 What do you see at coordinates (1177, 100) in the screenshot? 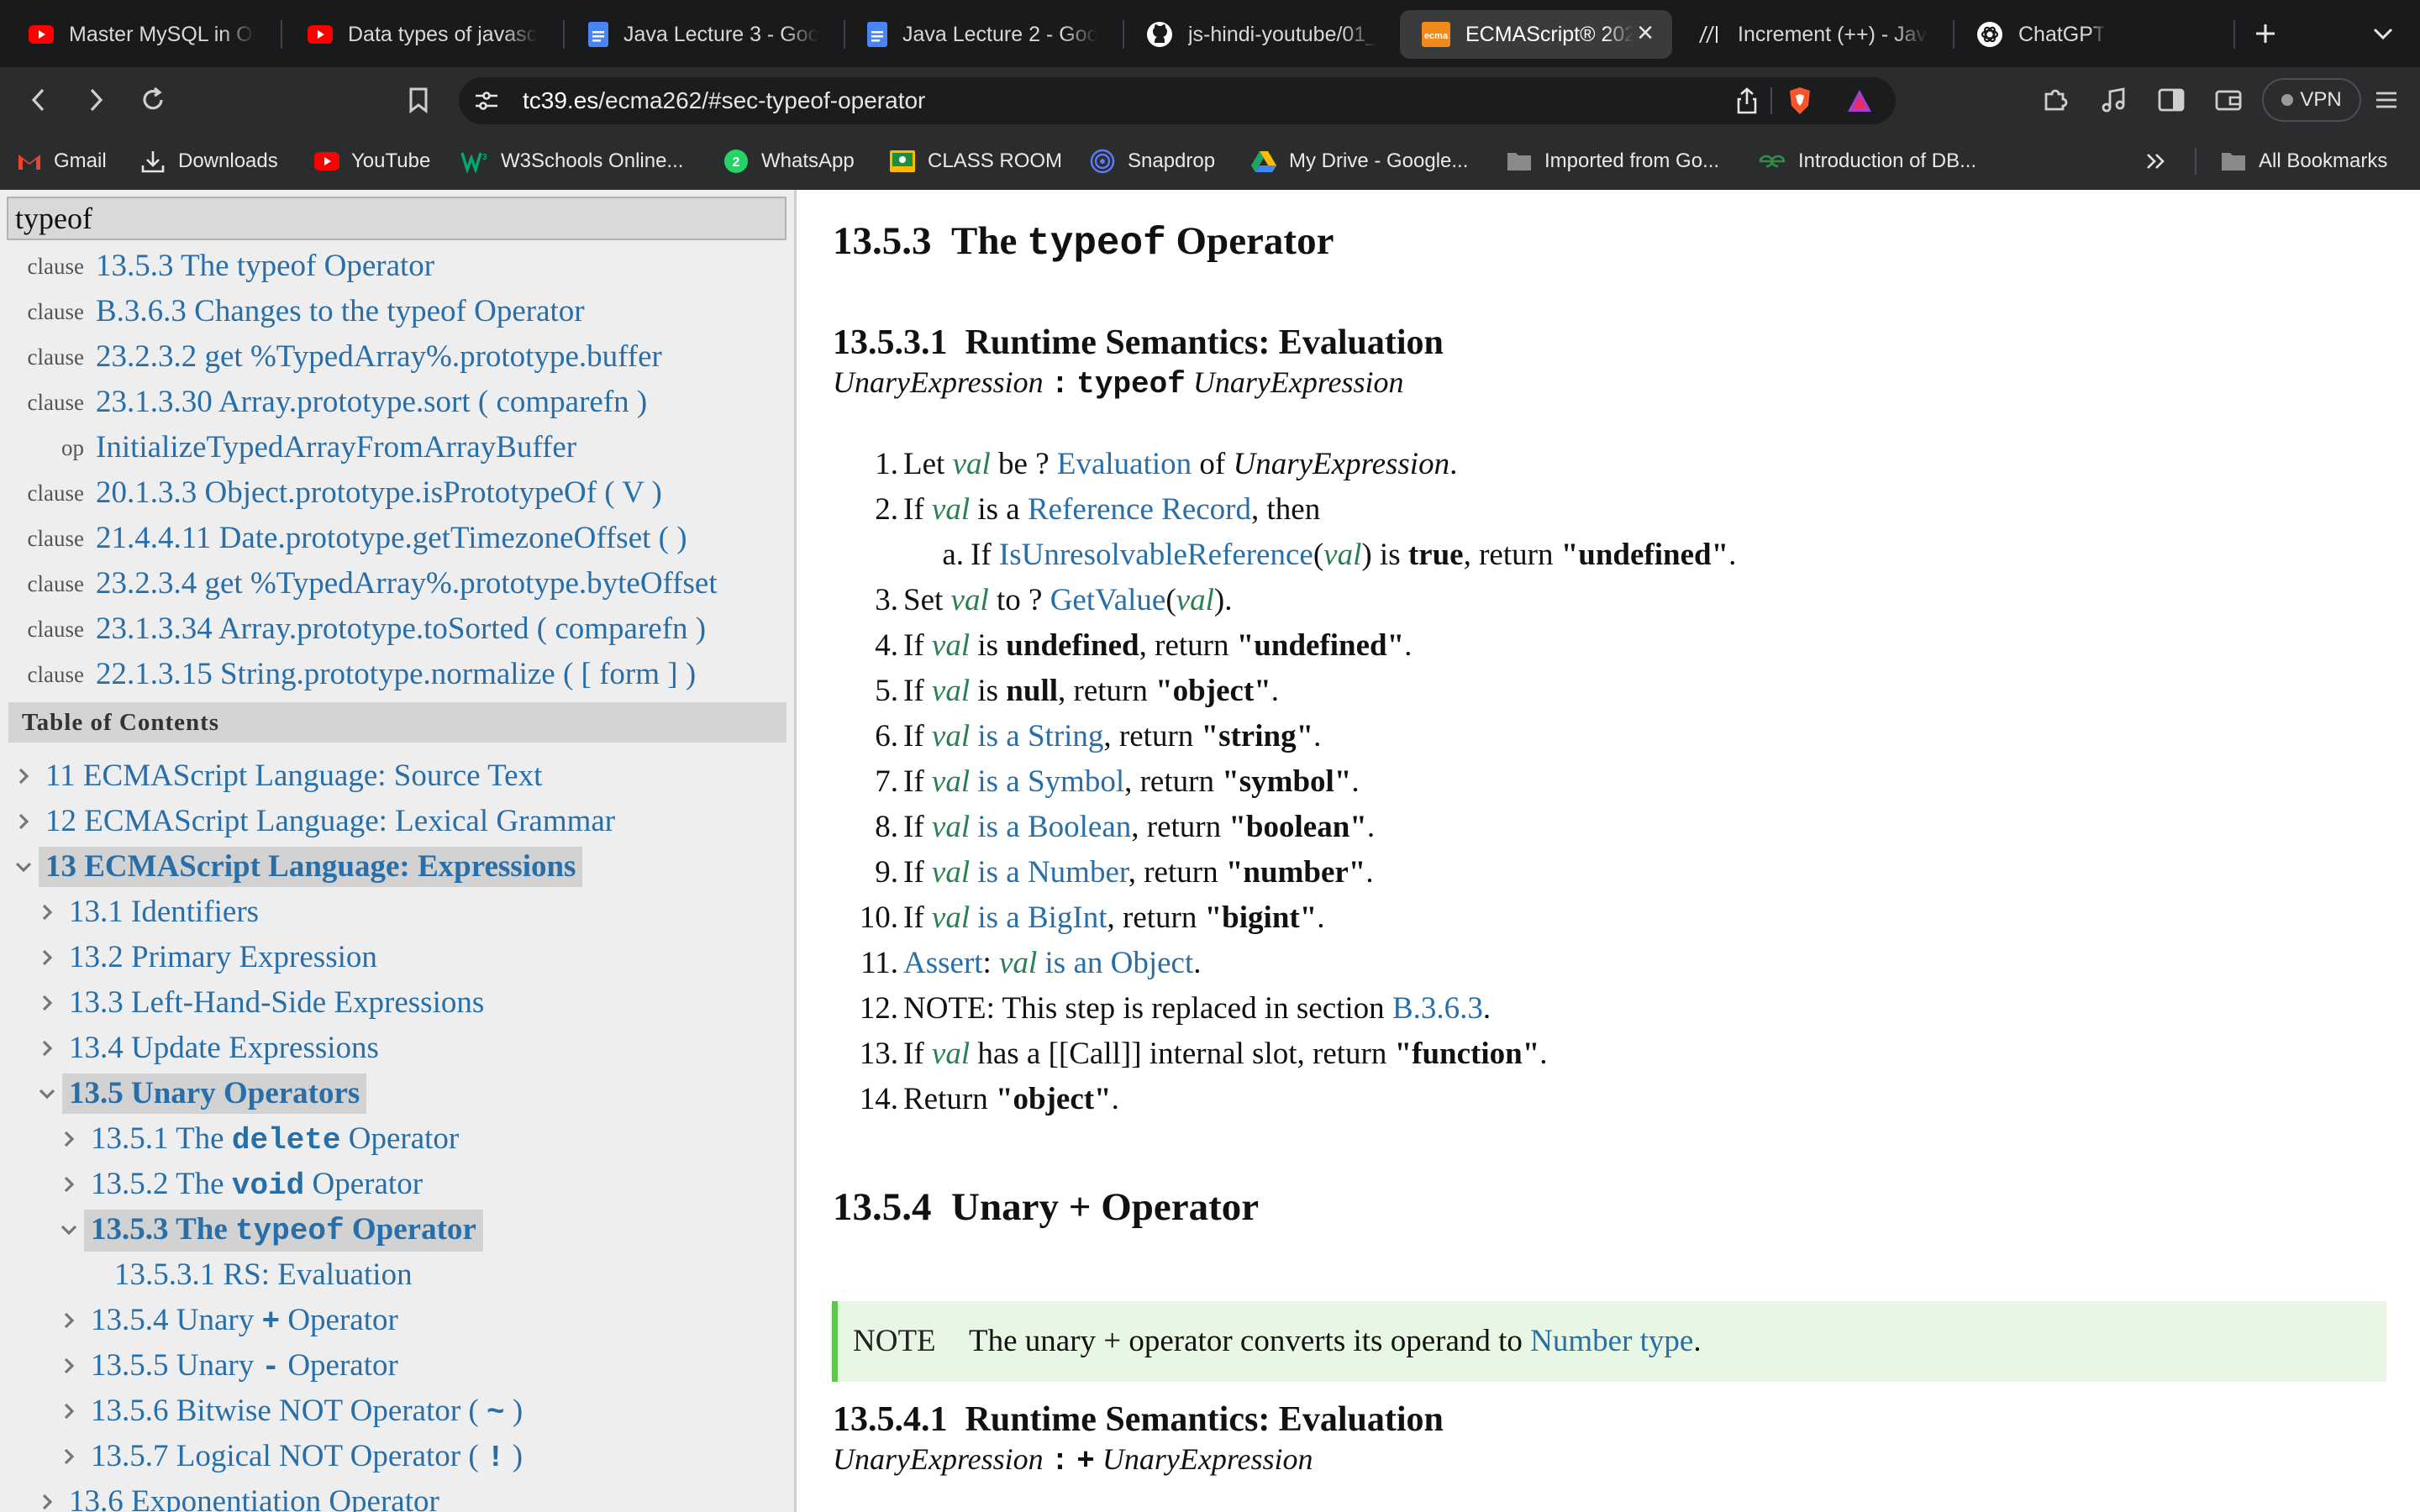
I see `address-bar: tc39.es/ecma262/#sec-typeof-operator` at bounding box center [1177, 100].